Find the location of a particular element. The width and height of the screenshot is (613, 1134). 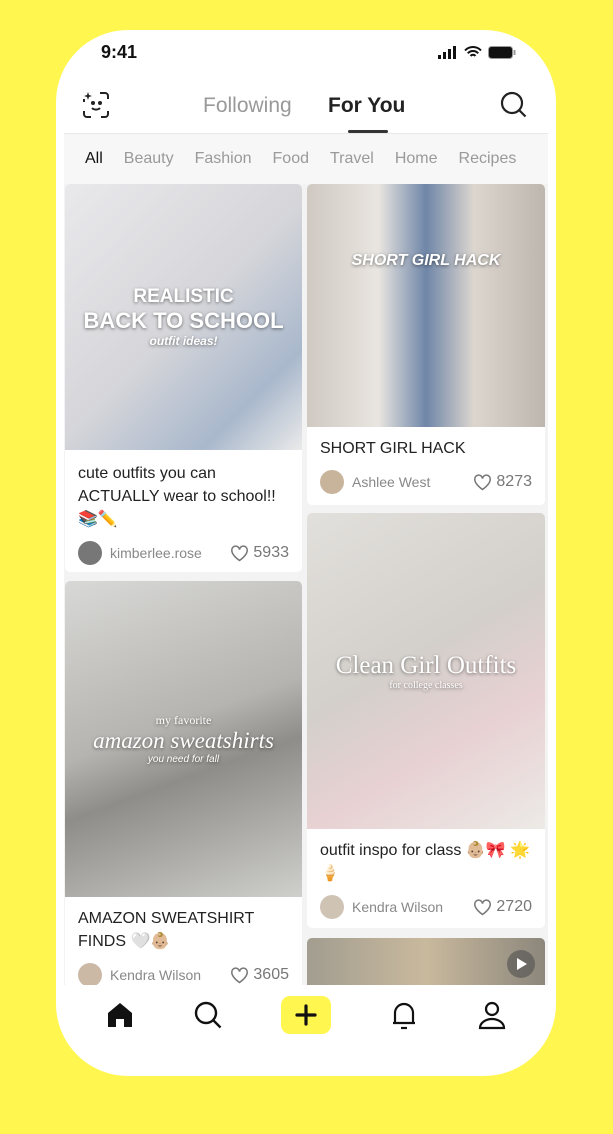

signal-icon is located at coordinates (447, 52).